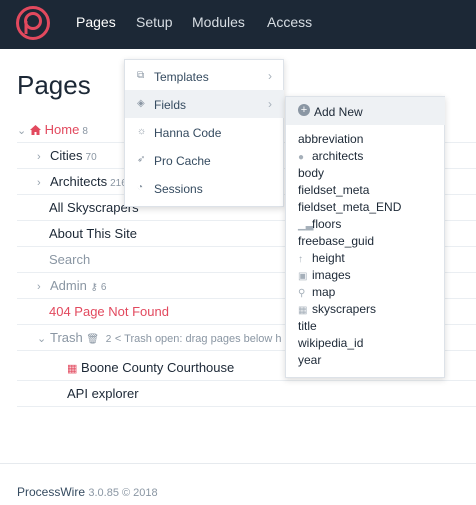 The height and width of the screenshot is (505, 476). Describe the element at coordinates (157, 367) in the screenshot. I see `tree-label-boone: Boone County Courthouse` at that location.